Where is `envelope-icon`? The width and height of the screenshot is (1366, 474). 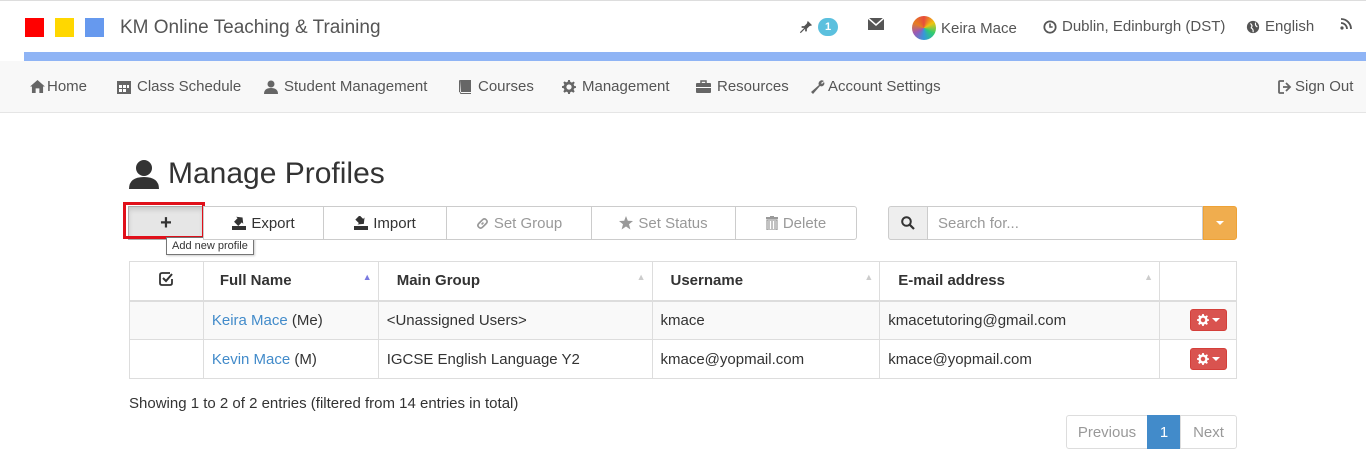
envelope-icon is located at coordinates (876, 24).